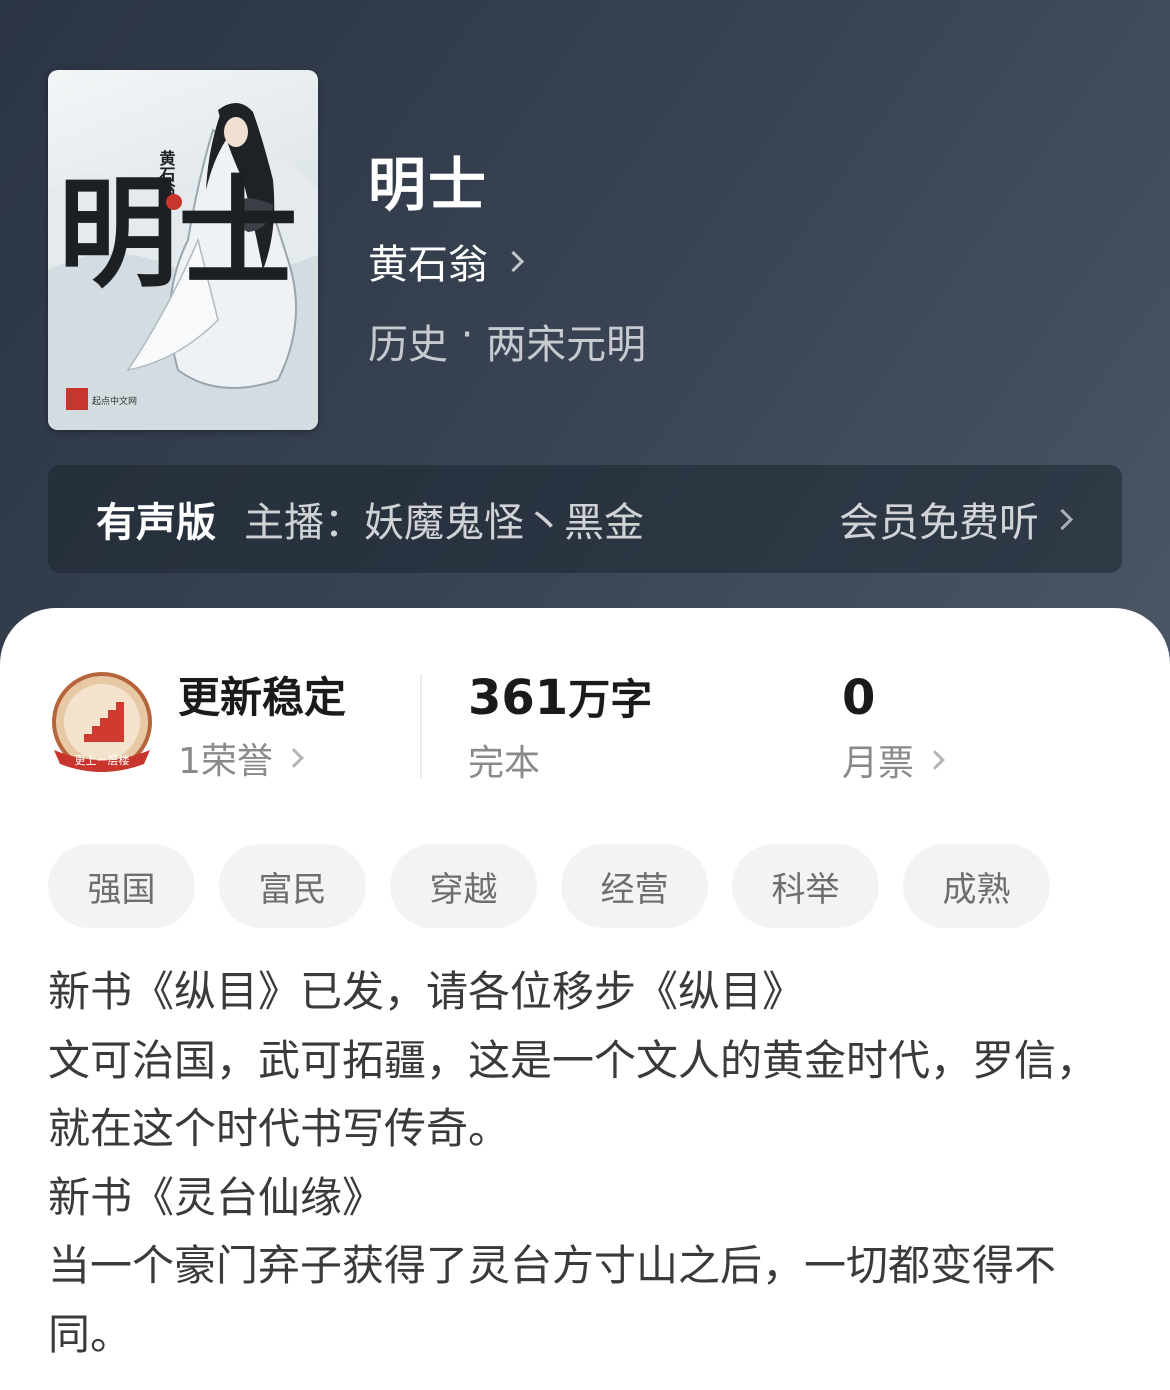 Image resolution: width=1170 pixels, height=1390 pixels. I want to click on tag-chip: 科举, so click(805, 886).